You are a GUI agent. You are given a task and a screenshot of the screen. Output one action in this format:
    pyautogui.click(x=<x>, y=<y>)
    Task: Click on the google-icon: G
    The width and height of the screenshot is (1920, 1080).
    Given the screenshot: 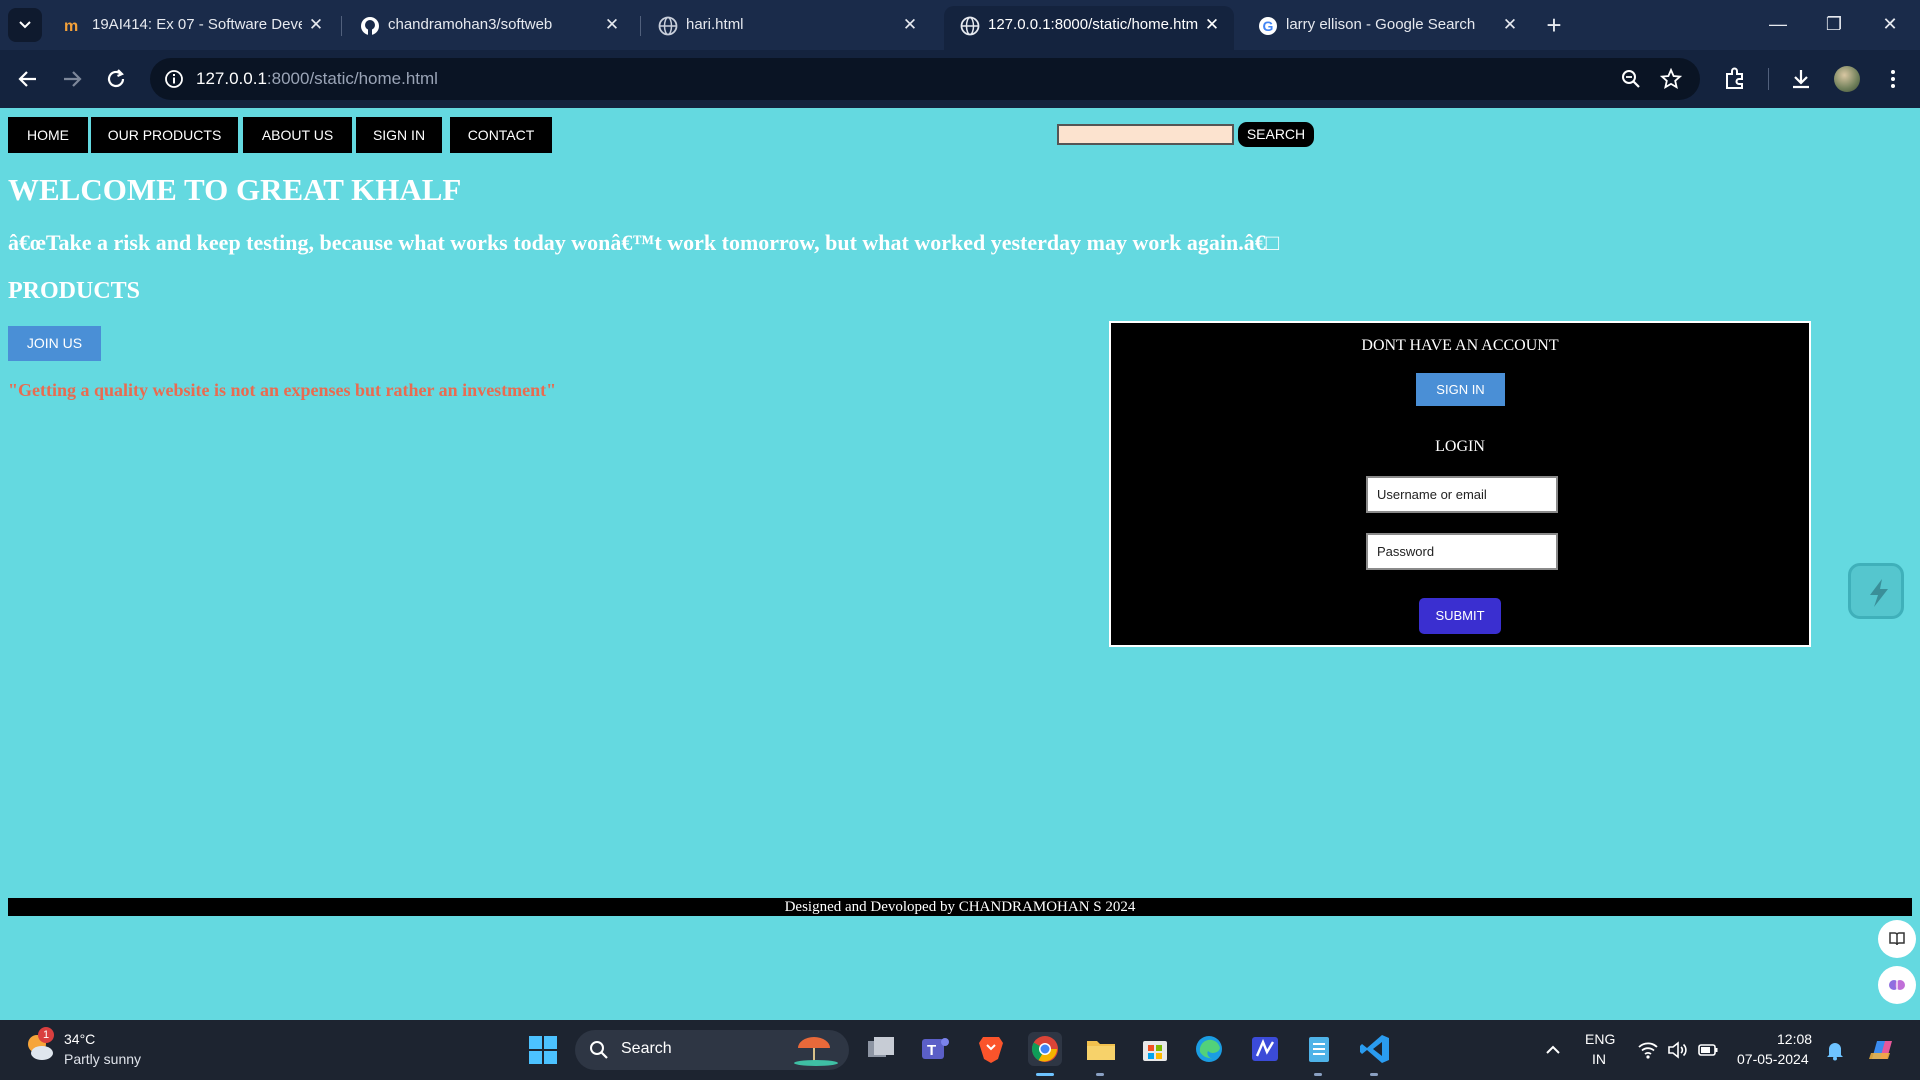 What is the action you would take?
    pyautogui.click(x=1267, y=25)
    